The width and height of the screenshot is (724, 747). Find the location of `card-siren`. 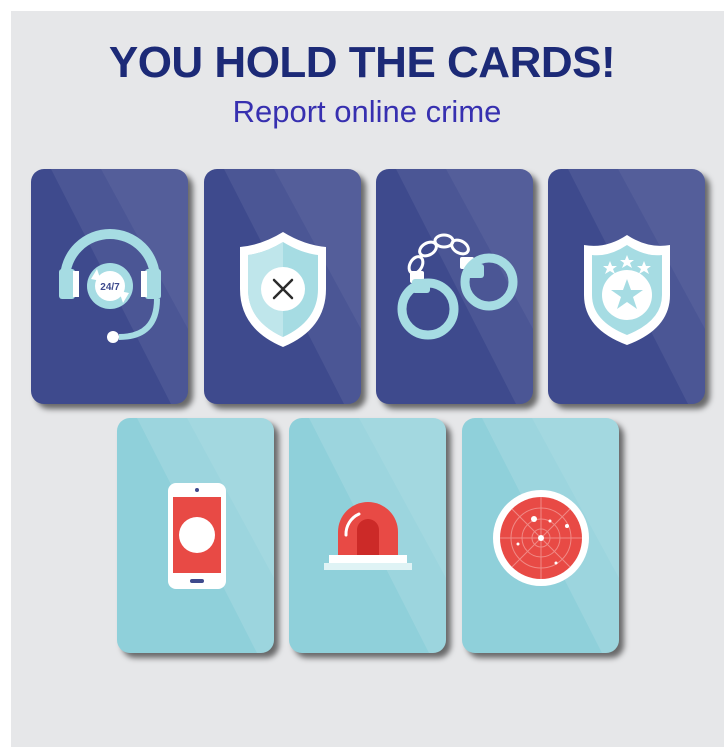

card-siren is located at coordinates (367, 535).